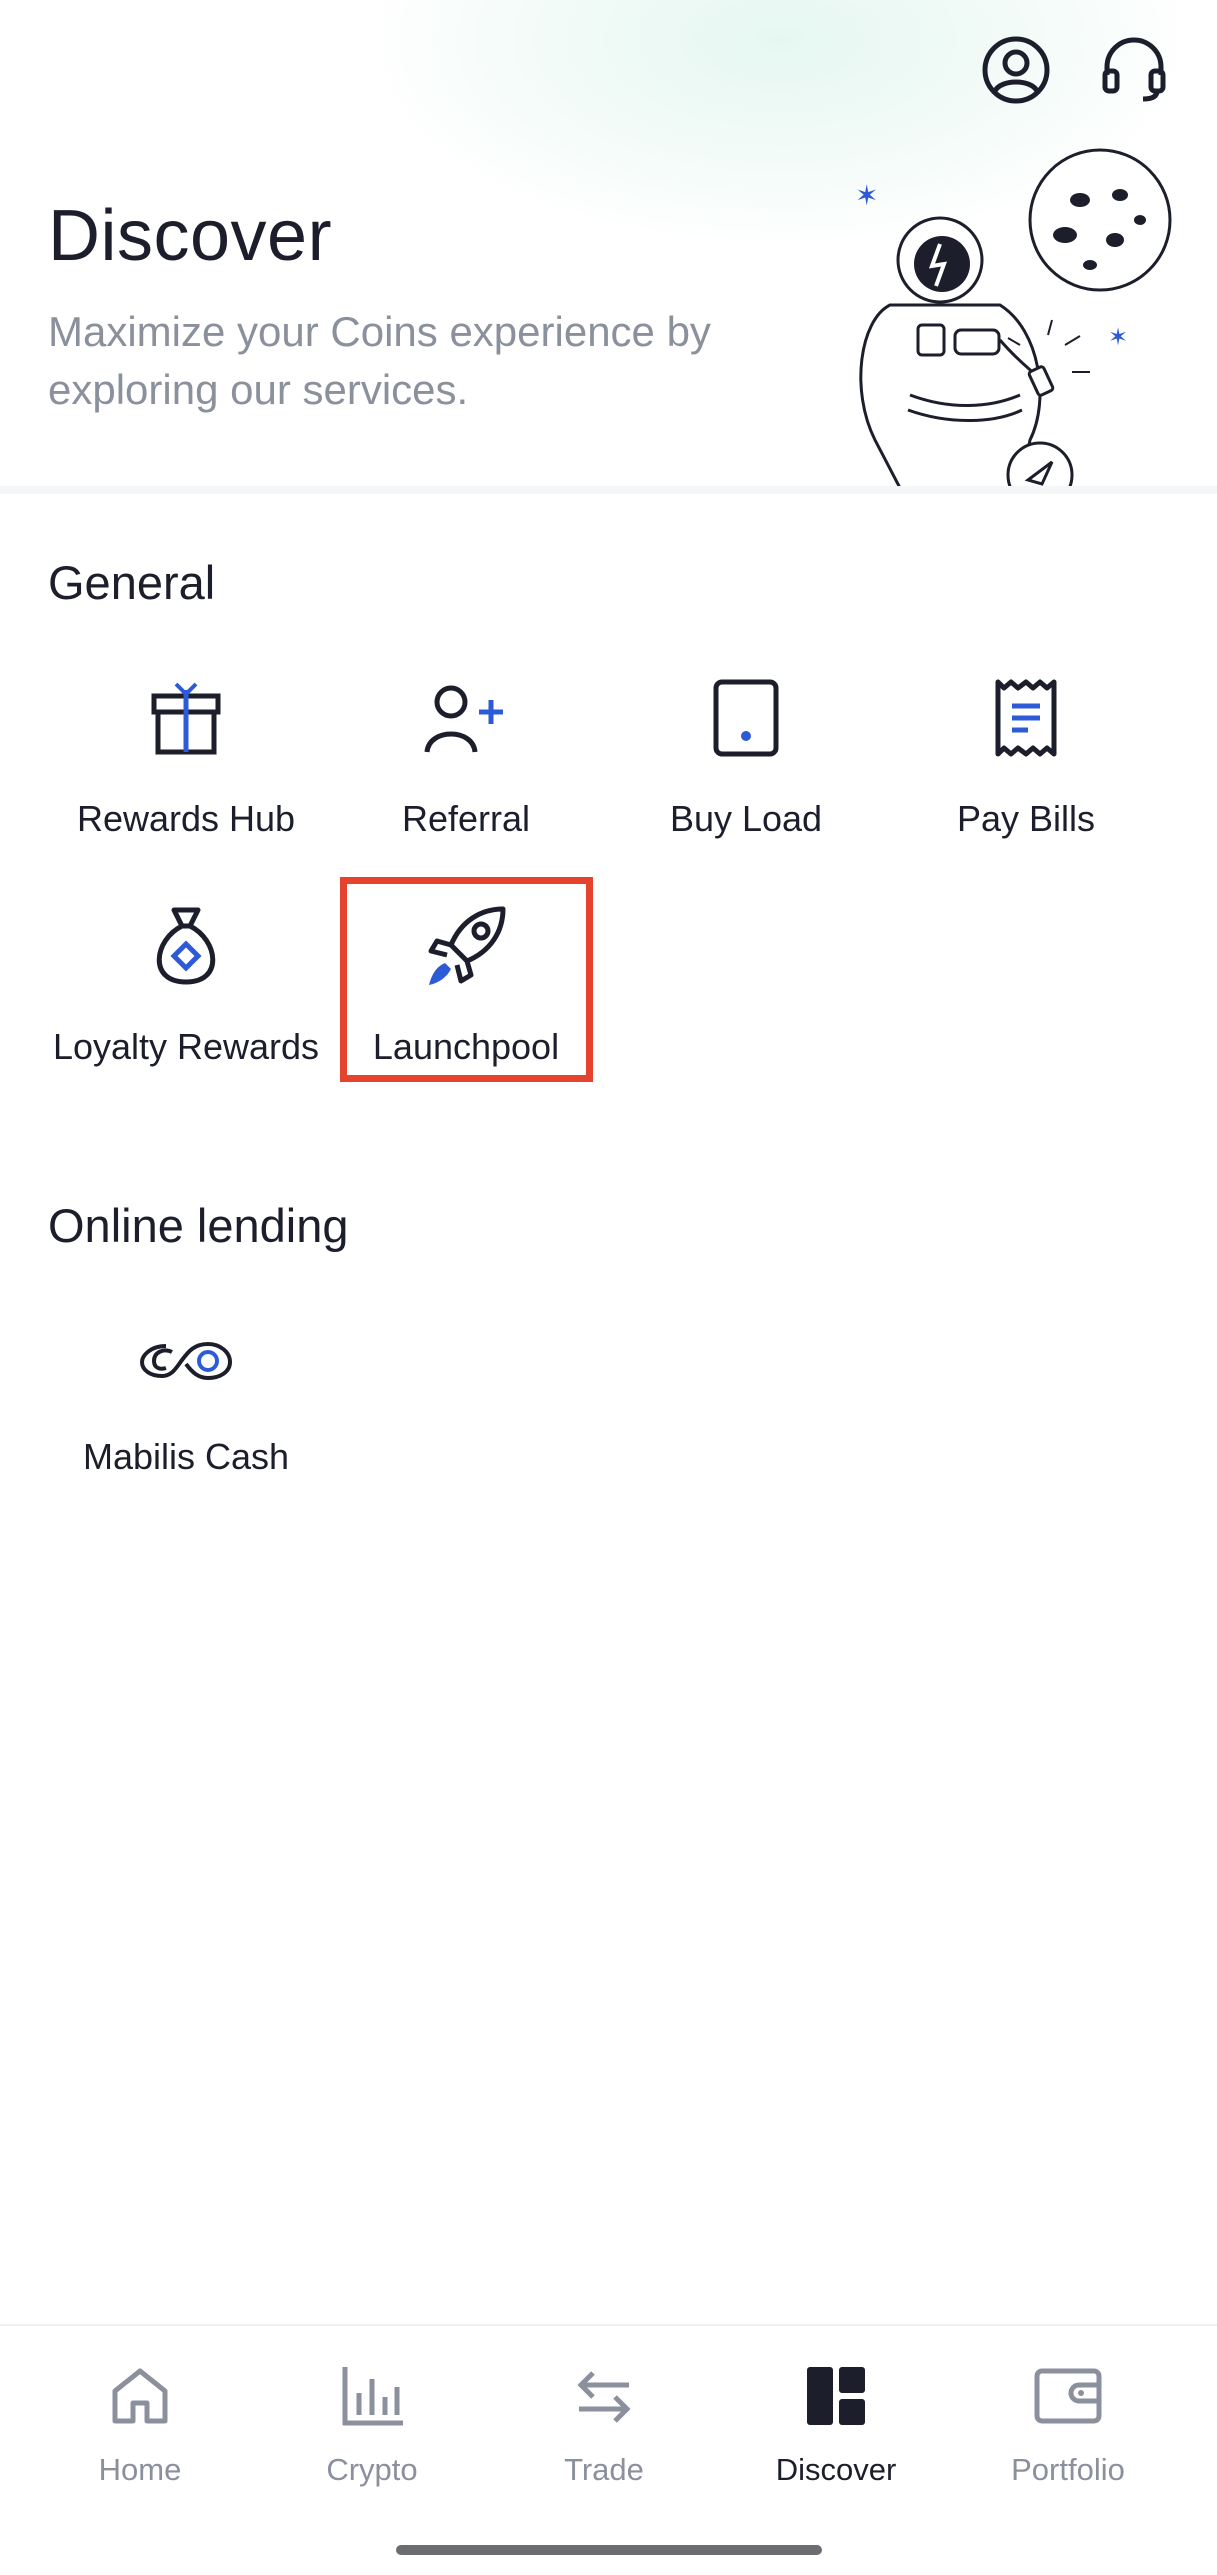  What do you see at coordinates (198, 1225) in the screenshot?
I see `section-title-online-lending: Online lending` at bounding box center [198, 1225].